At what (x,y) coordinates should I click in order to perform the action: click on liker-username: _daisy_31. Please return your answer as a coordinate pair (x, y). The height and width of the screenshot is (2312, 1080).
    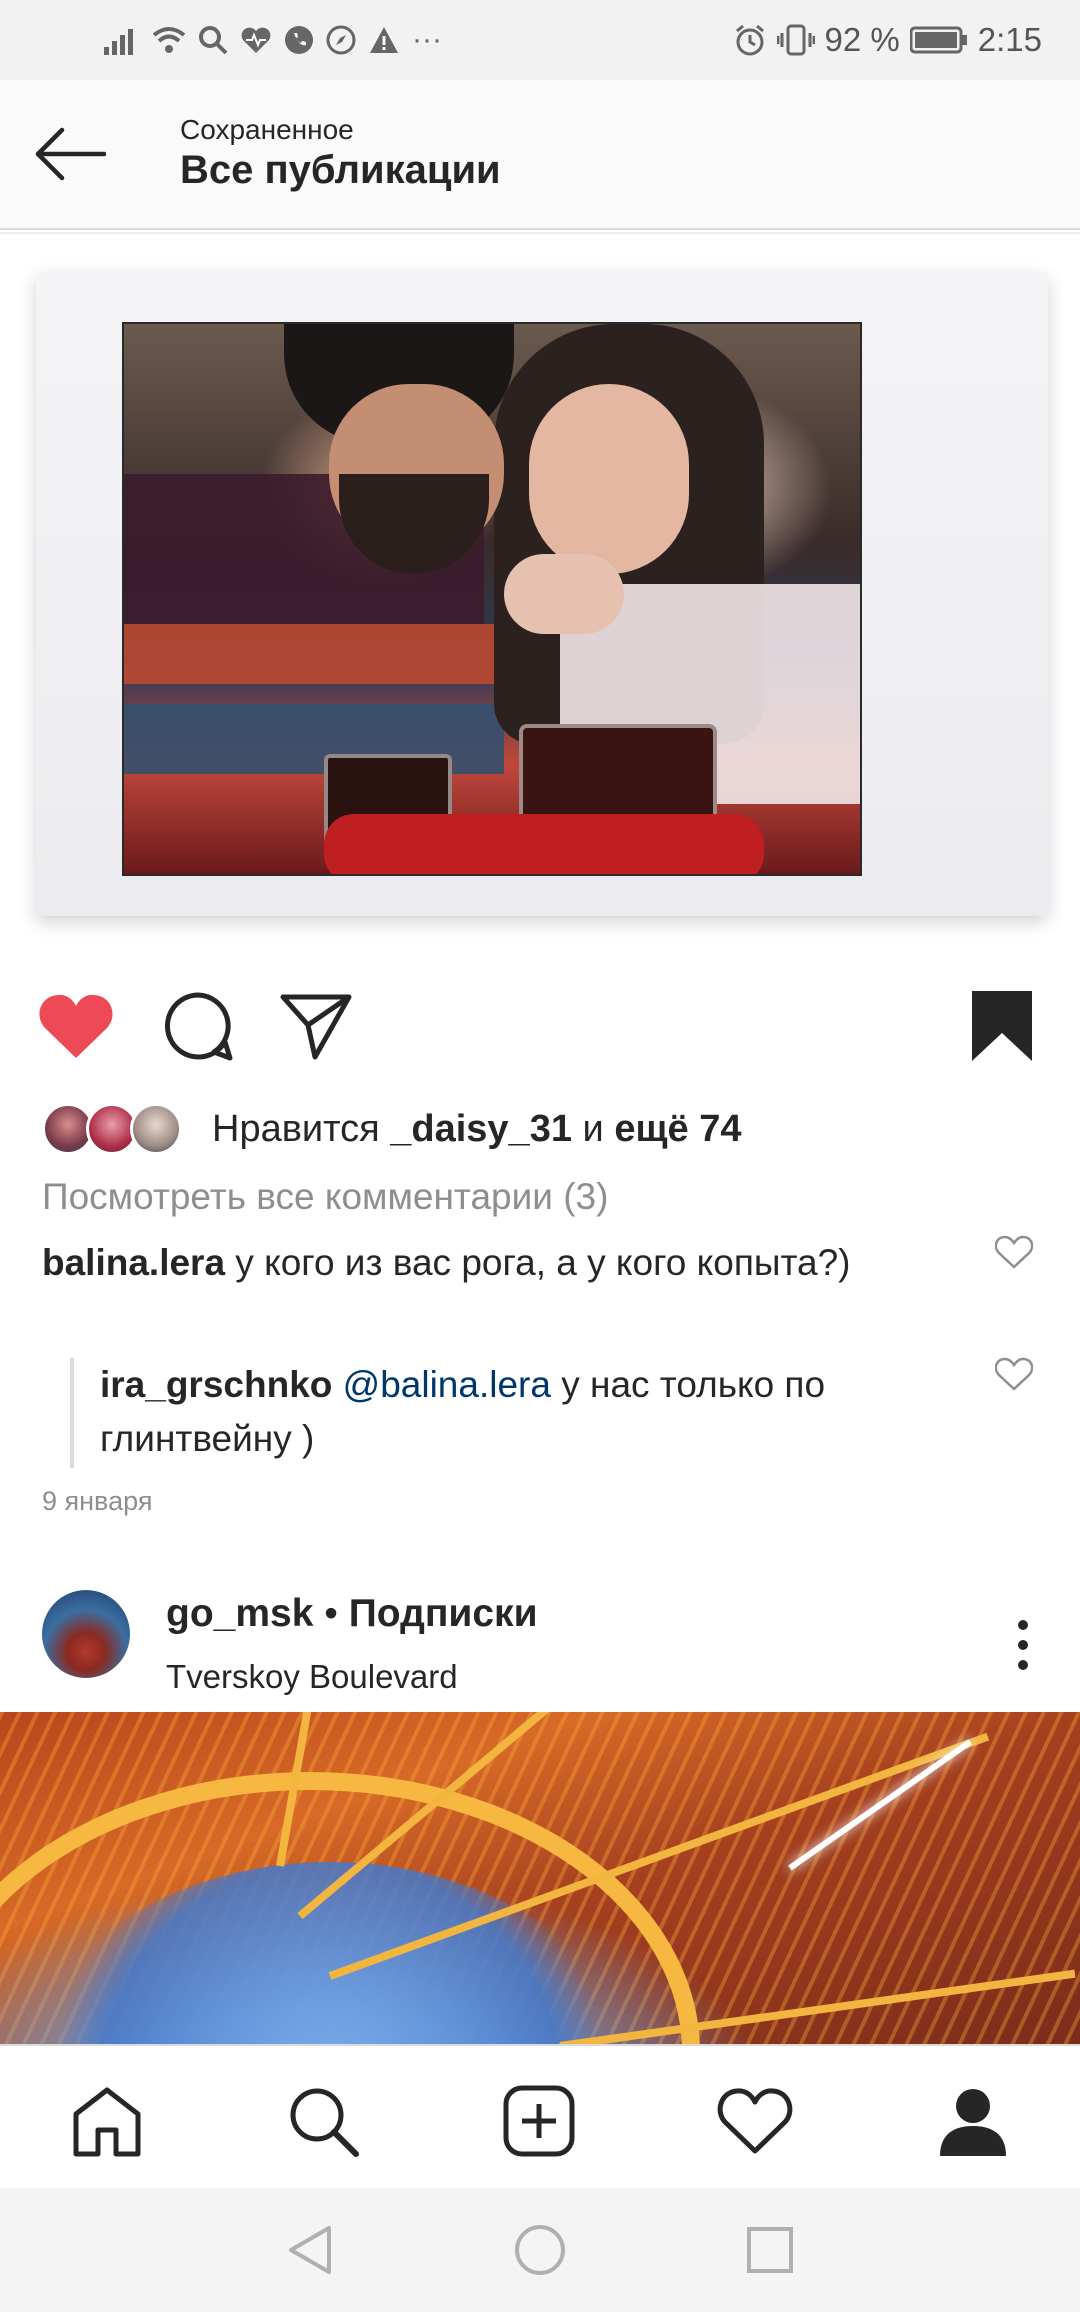
    Looking at the image, I should click on (481, 1129).